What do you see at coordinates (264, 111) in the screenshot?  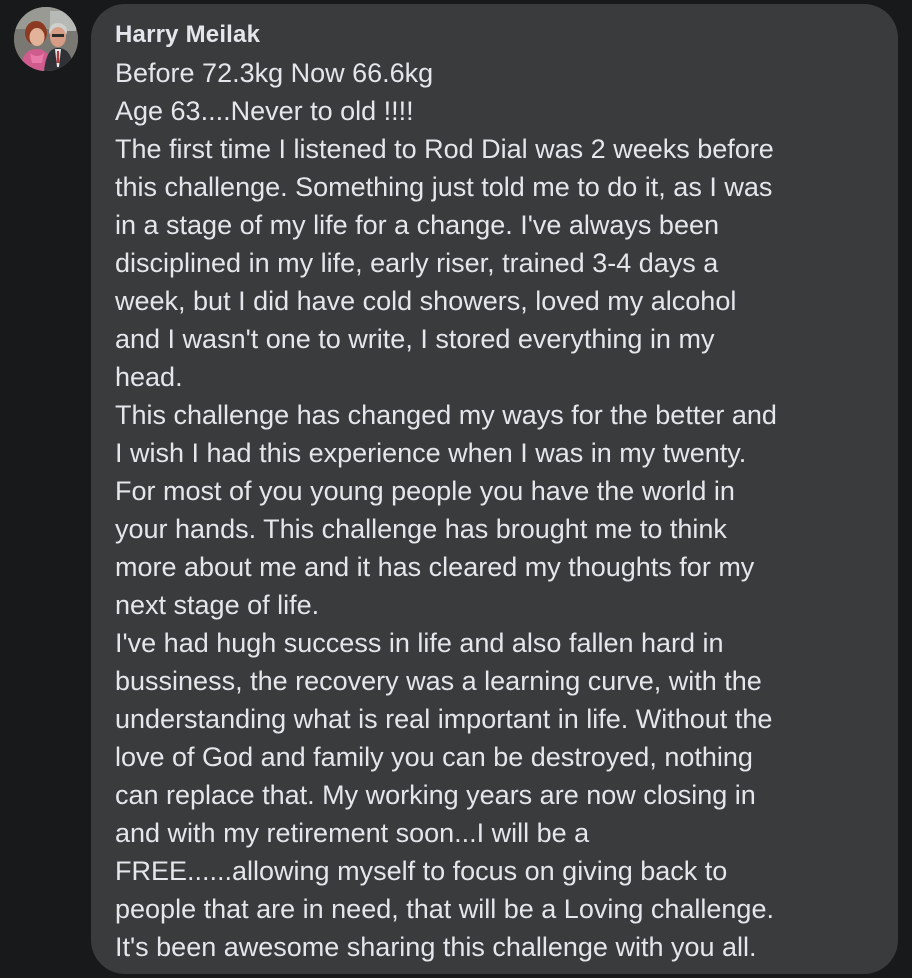 I see `comment-line: Age 63....Never to old !!!!` at bounding box center [264, 111].